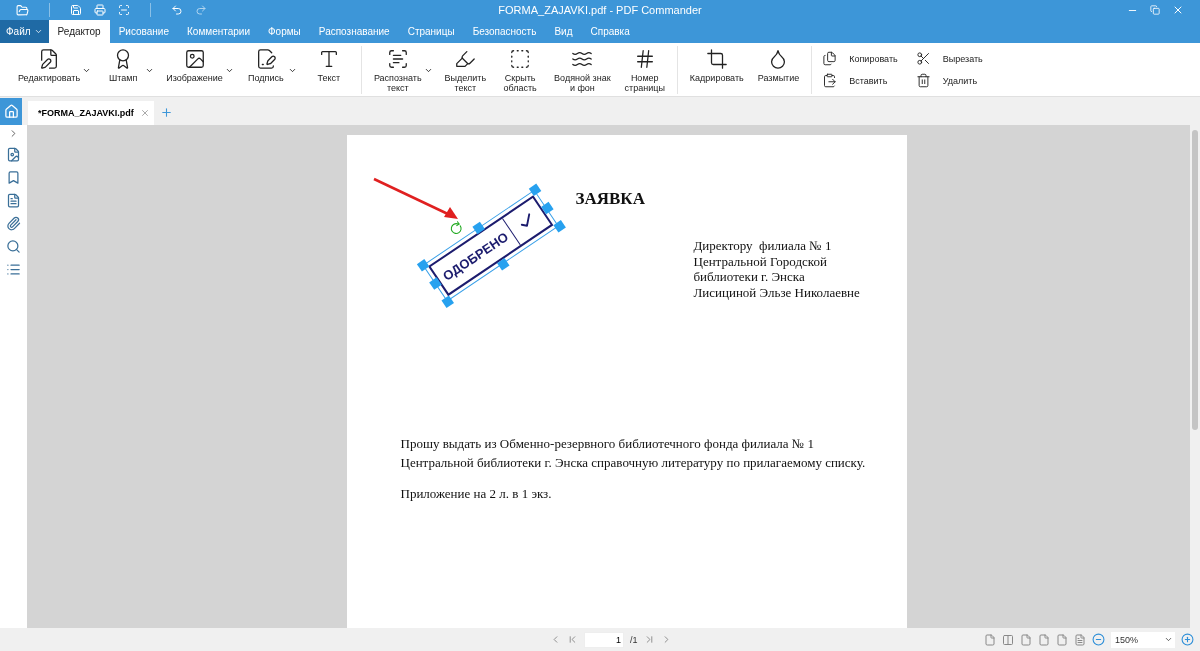 The width and height of the screenshot is (1200, 651). I want to click on document-tab: *FORMA_ZAJAVKI.pdf, so click(91, 113).